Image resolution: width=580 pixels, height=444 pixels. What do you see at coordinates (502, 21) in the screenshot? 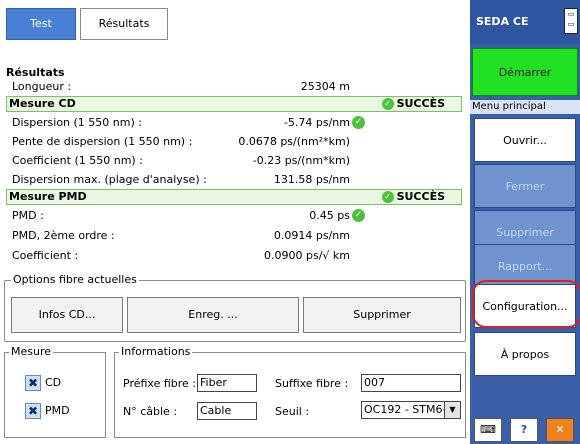
I see `app-title-text: SEDA CE` at bounding box center [502, 21].